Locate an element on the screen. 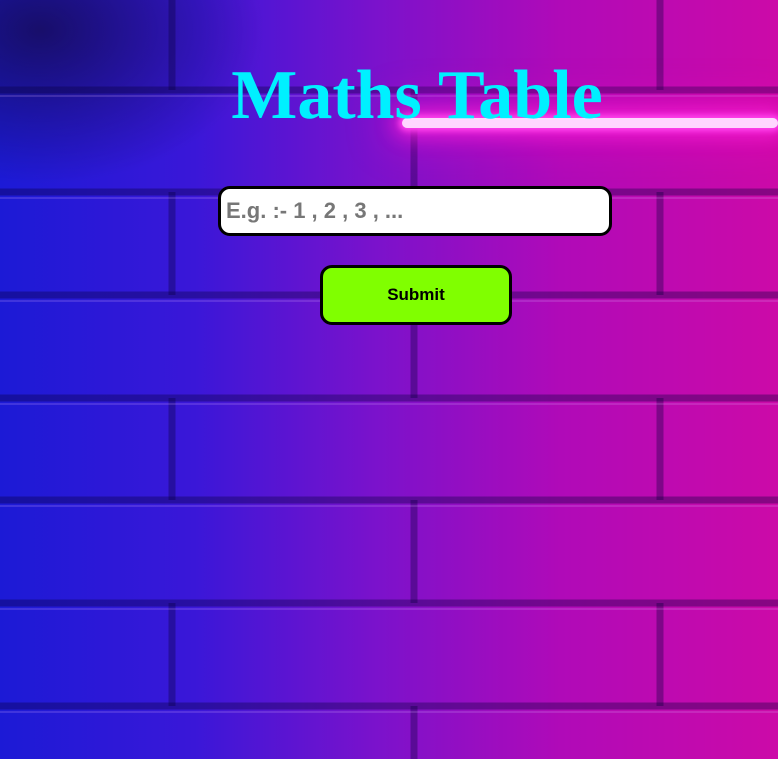 The image size is (778, 759). submit-button: Submit is located at coordinates (416, 295).